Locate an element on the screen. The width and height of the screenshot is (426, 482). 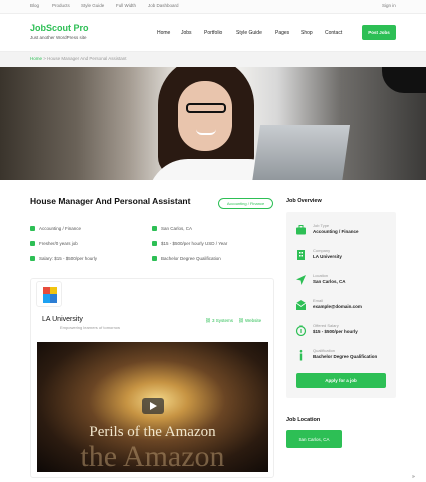
site-tagline: Just another WordPress site is located at coordinates (58, 37).